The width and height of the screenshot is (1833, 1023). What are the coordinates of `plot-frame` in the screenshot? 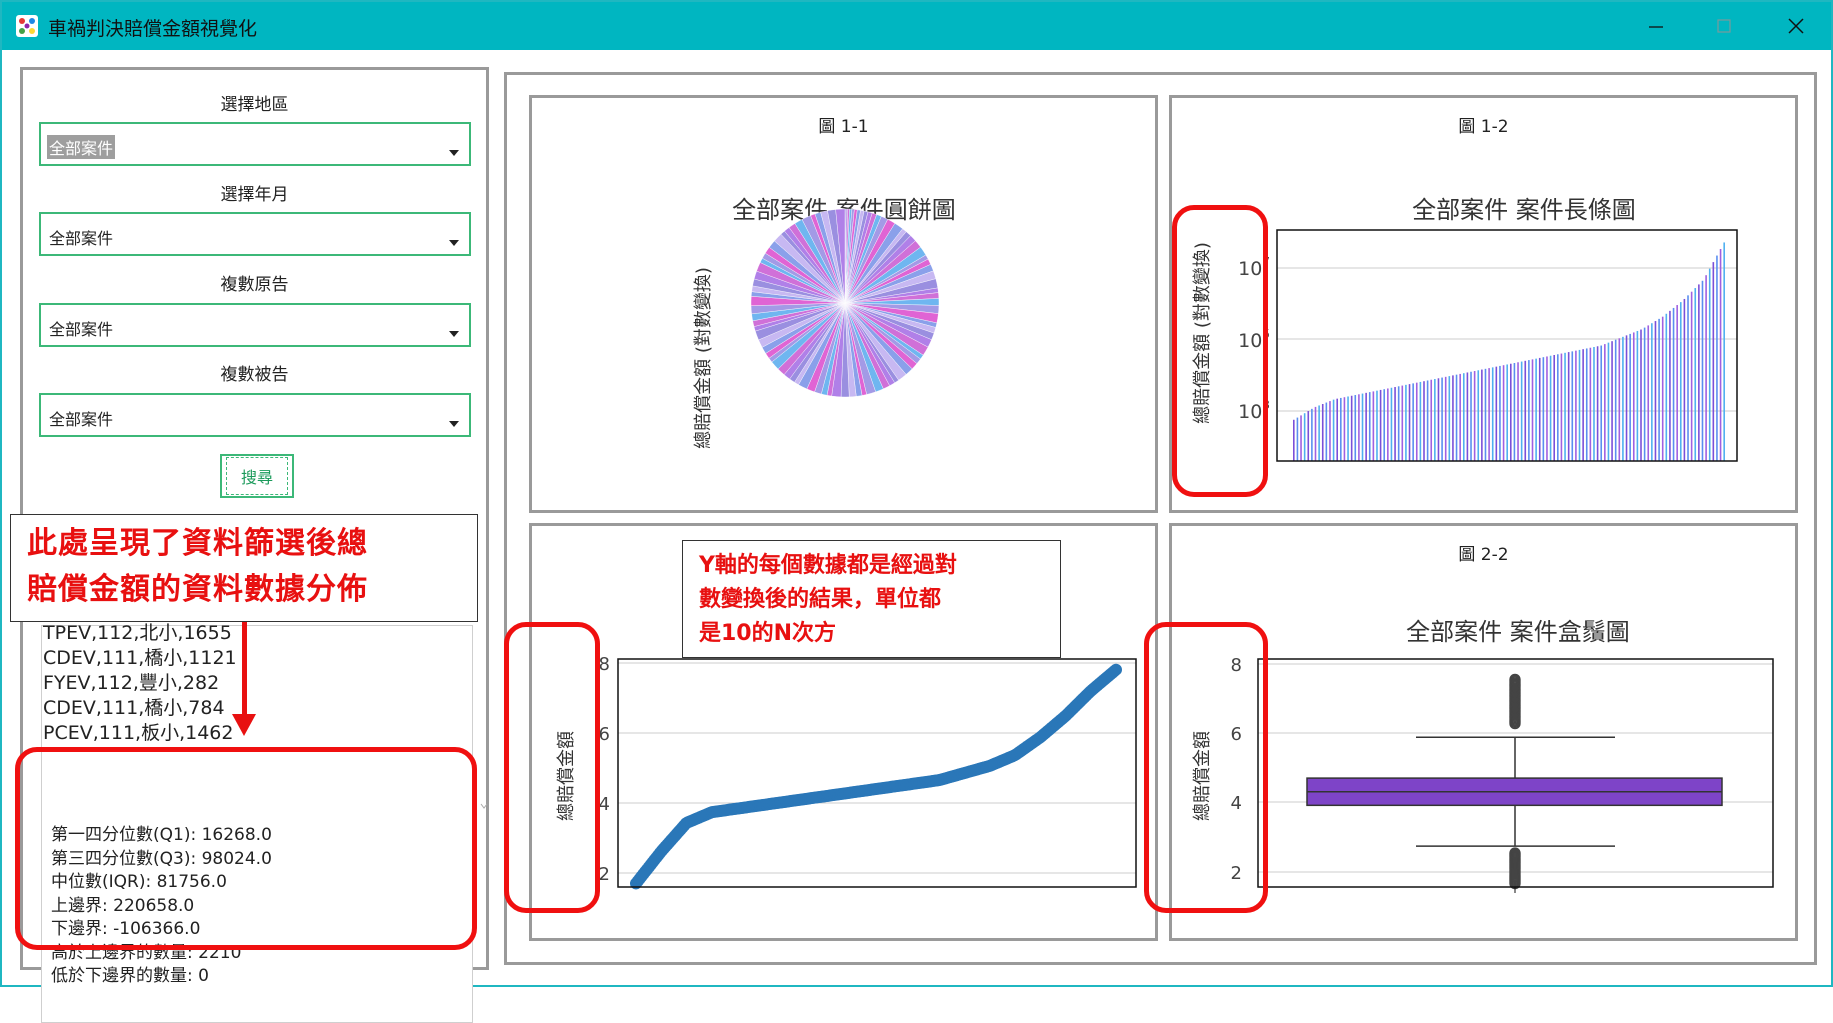 It's located at (877, 773).